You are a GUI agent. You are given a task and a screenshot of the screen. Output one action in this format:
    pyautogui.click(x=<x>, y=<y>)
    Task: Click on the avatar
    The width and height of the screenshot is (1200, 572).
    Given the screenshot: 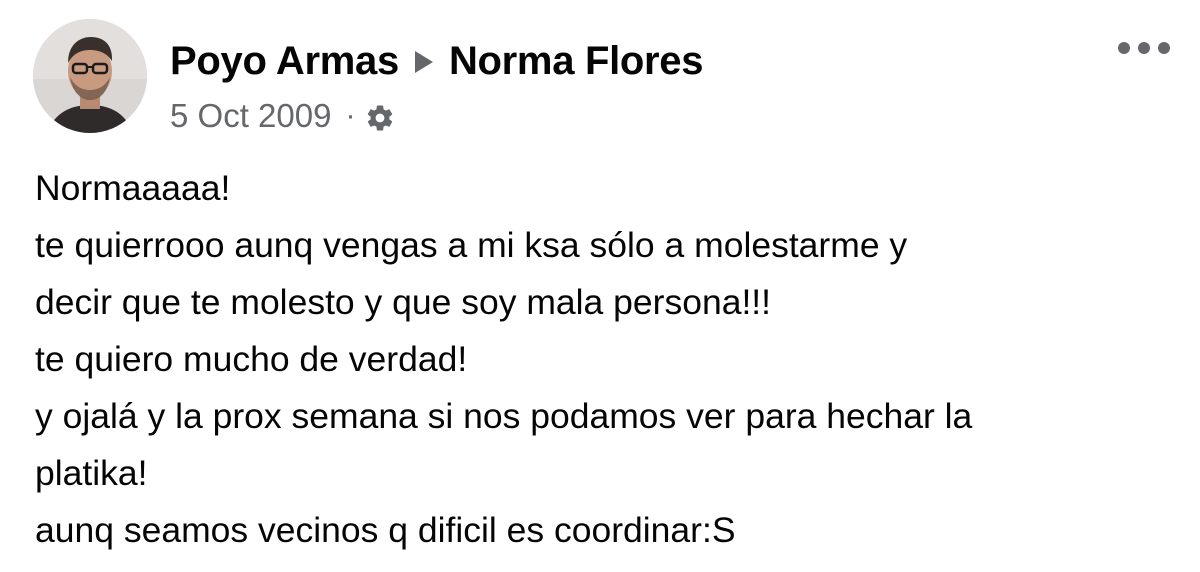 What is the action you would take?
    pyautogui.click(x=90, y=76)
    